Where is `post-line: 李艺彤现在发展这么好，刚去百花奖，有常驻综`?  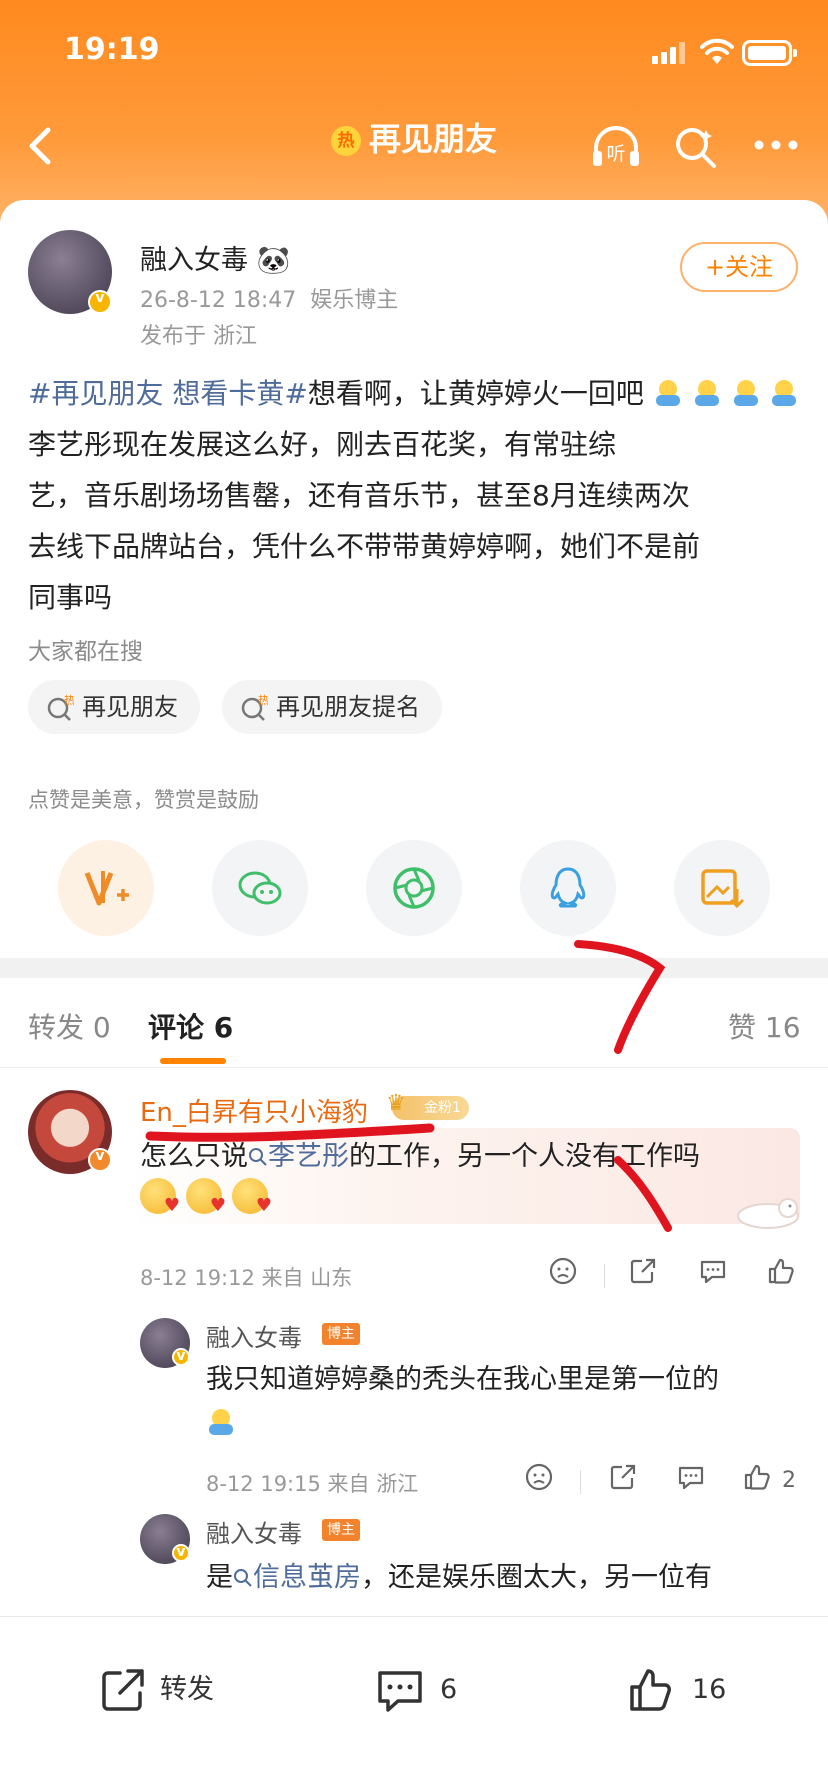
post-line: 李艺彤现在发展这么好，刚去百花奖，有常驻综 is located at coordinates (322, 444).